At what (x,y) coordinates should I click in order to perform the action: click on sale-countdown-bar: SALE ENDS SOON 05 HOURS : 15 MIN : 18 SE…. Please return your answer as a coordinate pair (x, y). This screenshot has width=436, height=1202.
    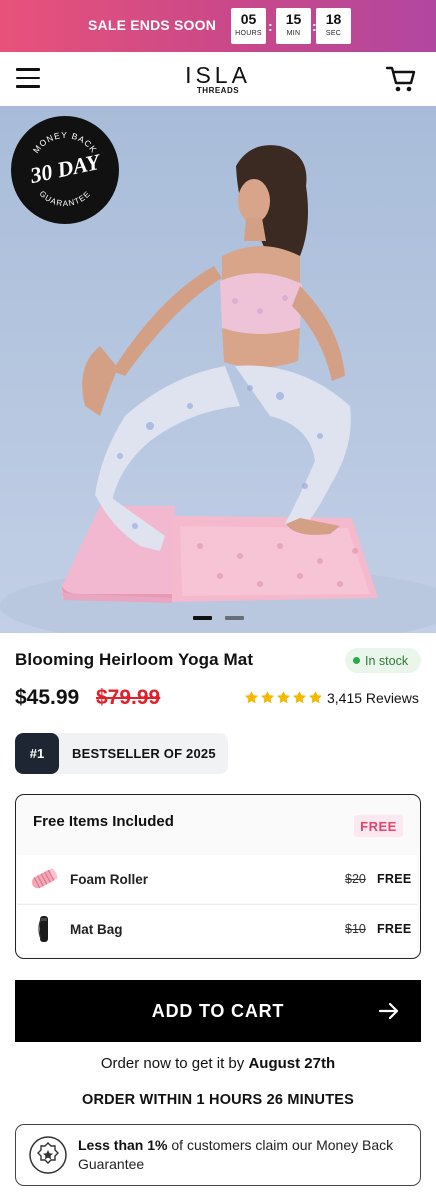
    Looking at the image, I should click on (218, 26).